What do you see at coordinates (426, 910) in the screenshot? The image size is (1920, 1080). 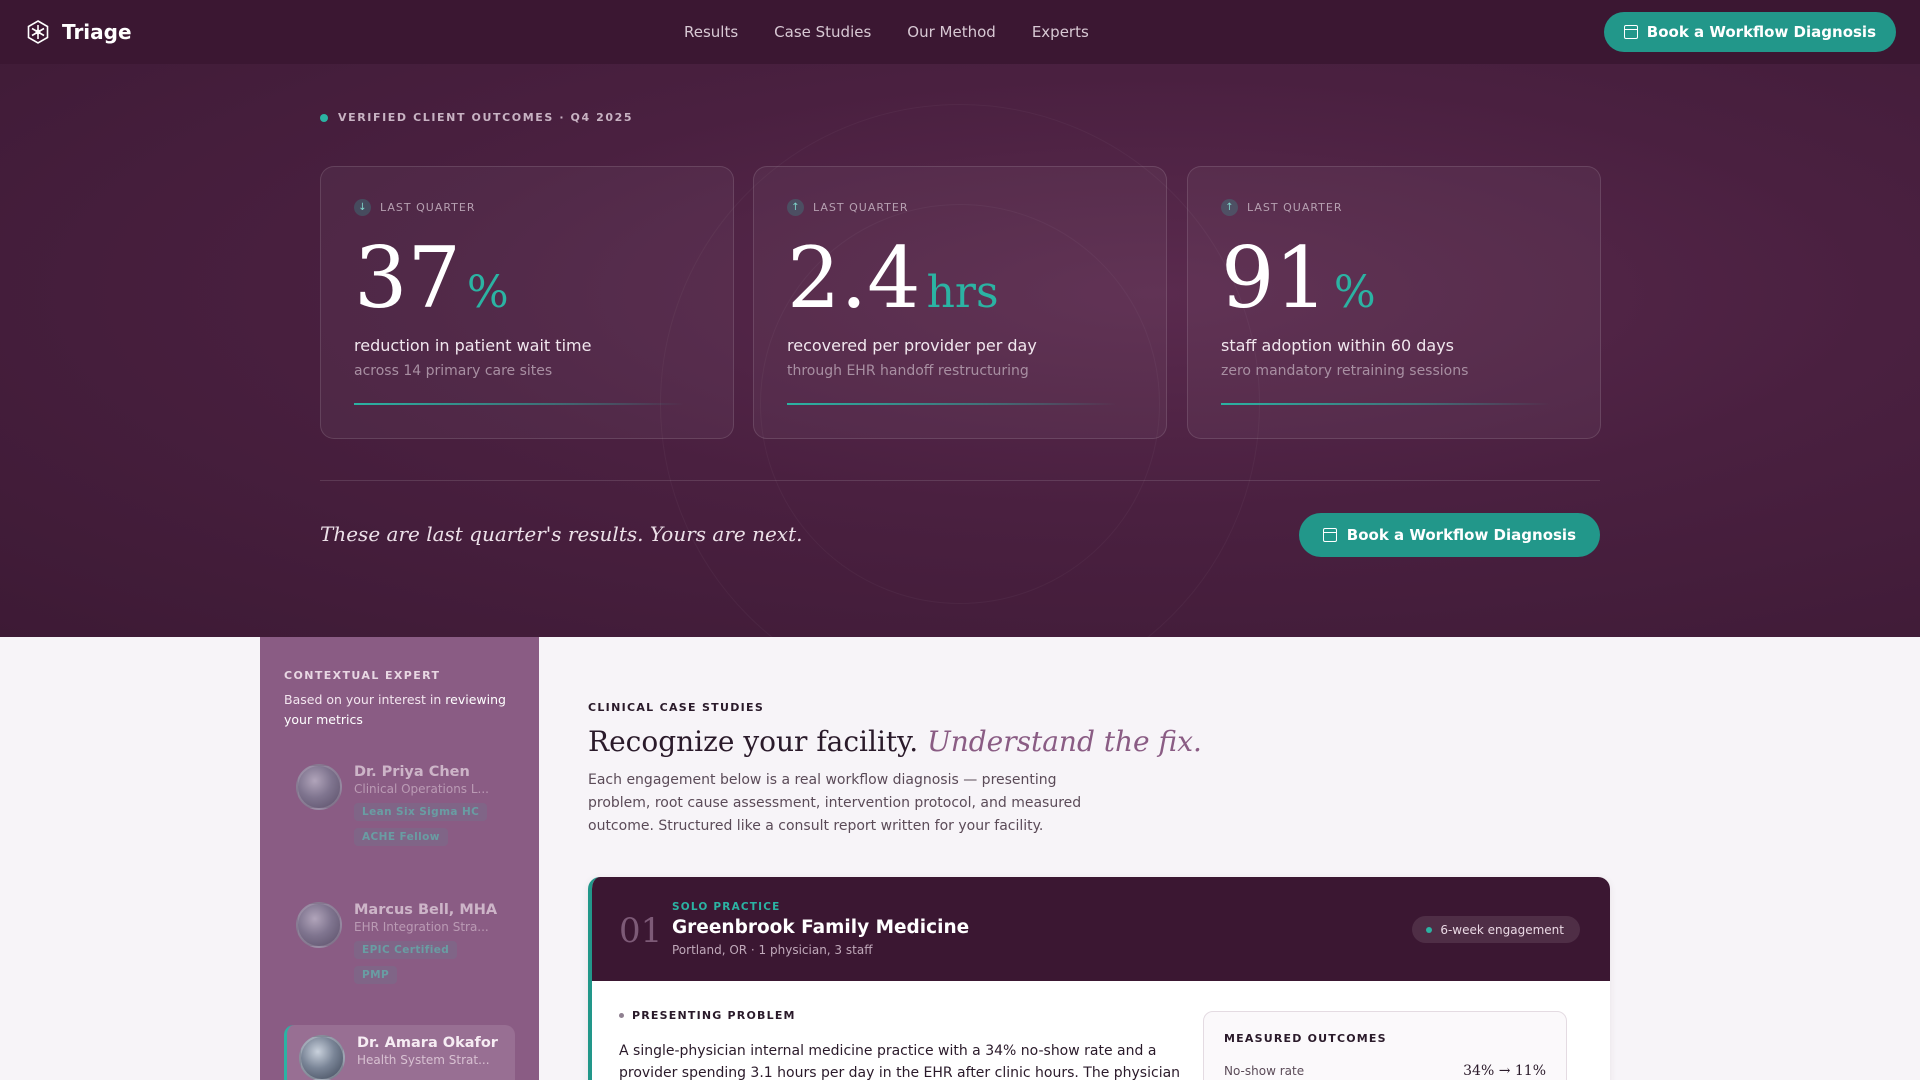 I see `expert-name: Marcus Bell, MHA` at bounding box center [426, 910].